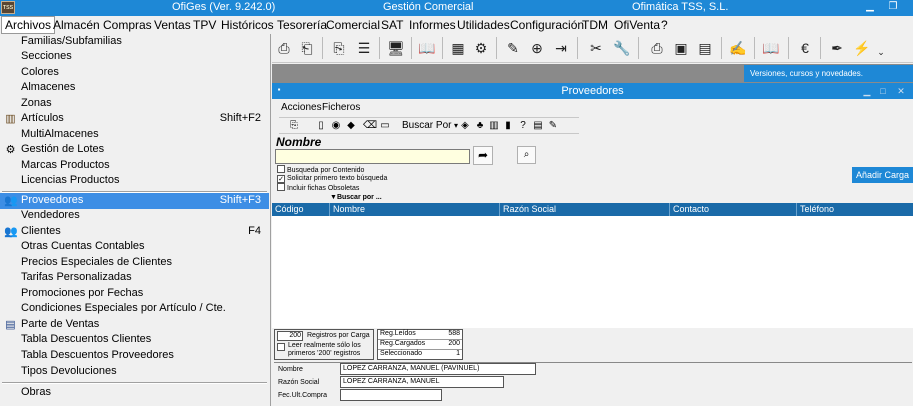 Image resolution: width=913 pixels, height=406 pixels. I want to click on window-minimize-icon: ▁, so click(867, 91).